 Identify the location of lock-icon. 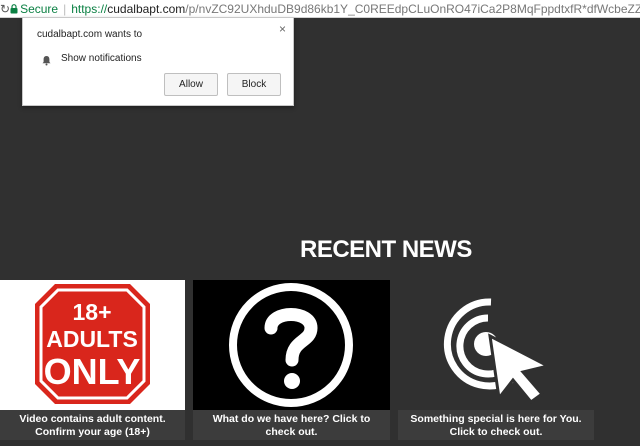
(14, 8).